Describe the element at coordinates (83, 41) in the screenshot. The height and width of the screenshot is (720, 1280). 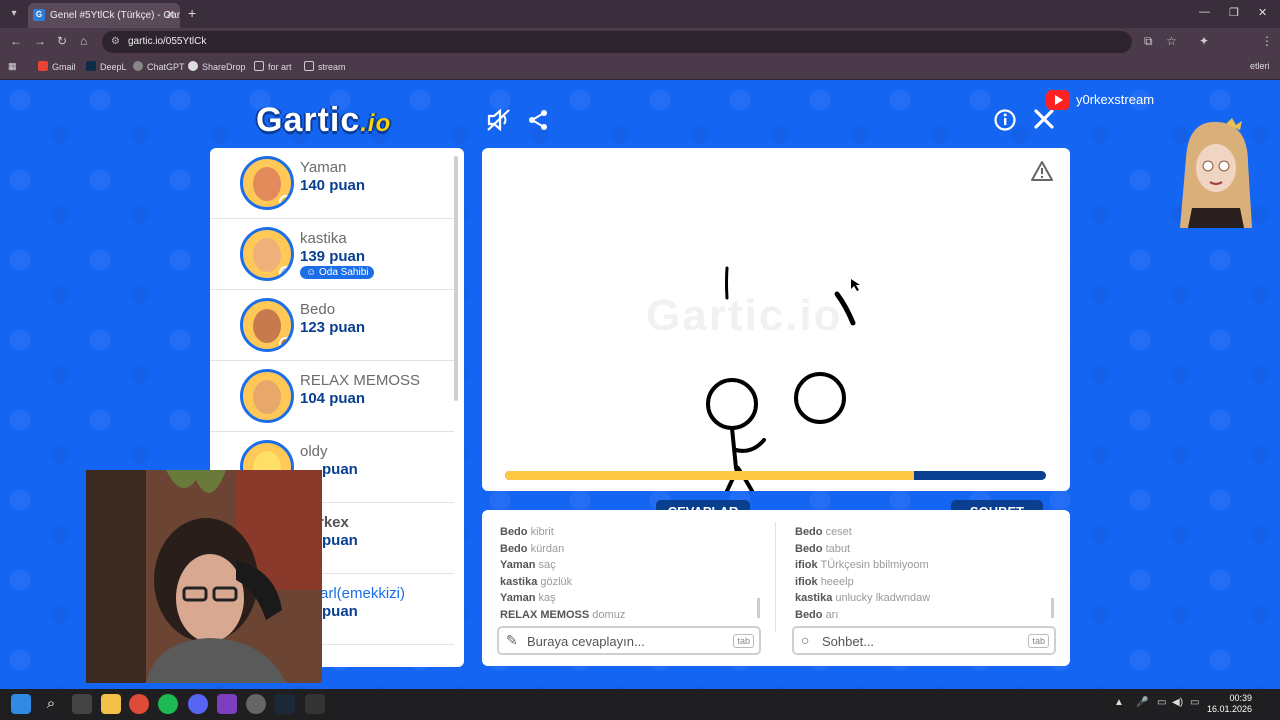
I see `home-icon: ⌂` at that location.